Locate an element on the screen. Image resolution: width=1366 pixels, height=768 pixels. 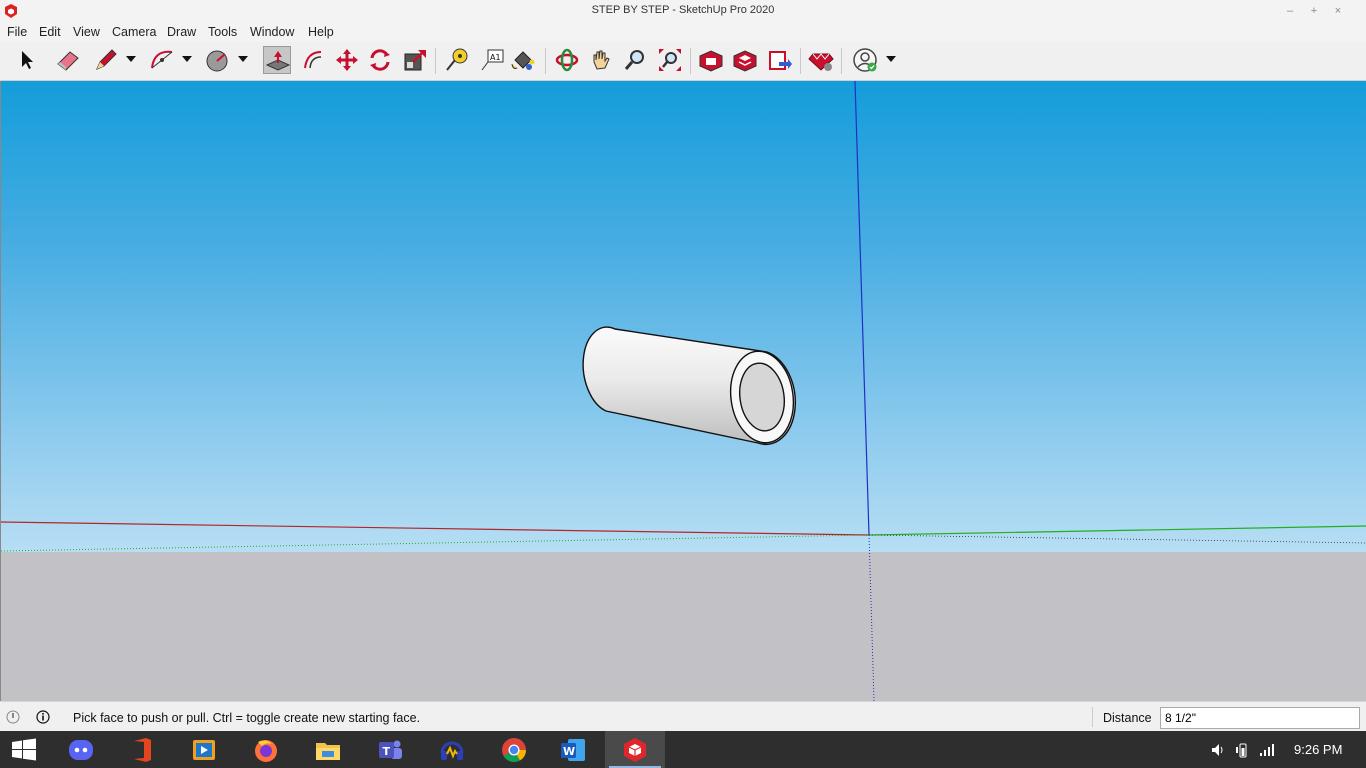
maximize-icon: + is located at coordinates (1314, 11).